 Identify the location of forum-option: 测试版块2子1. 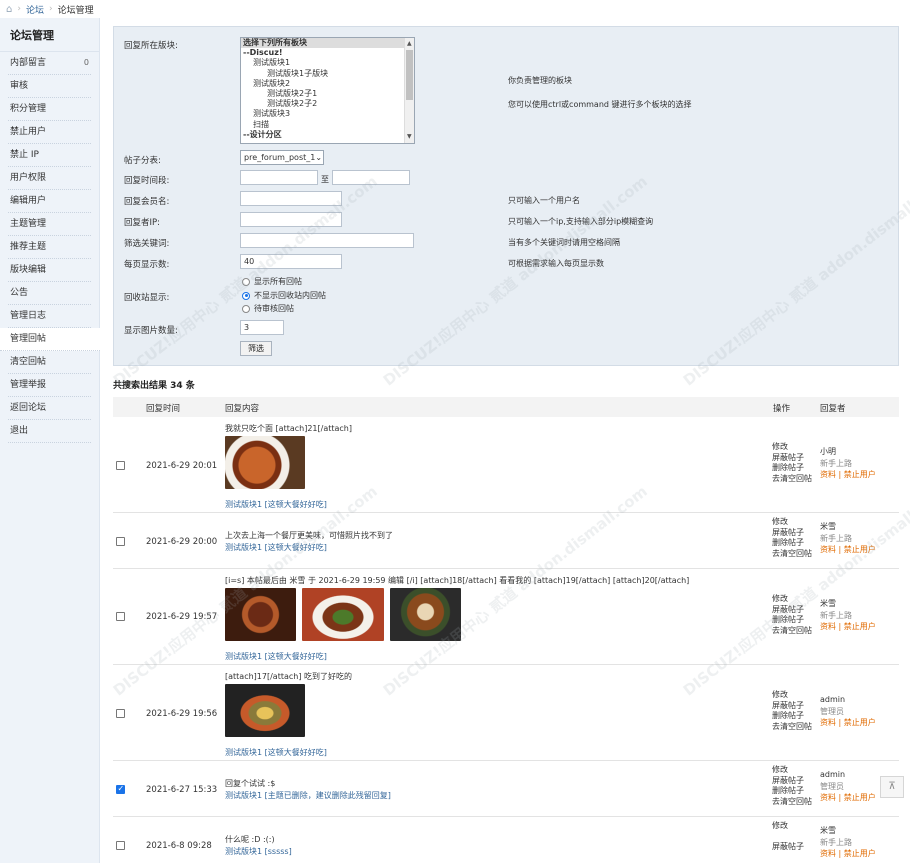
(327, 94).